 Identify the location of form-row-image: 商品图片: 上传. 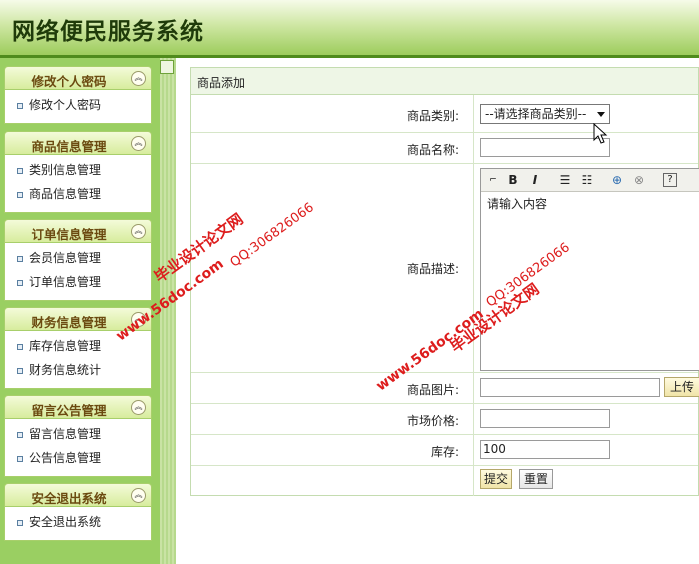
(445, 388).